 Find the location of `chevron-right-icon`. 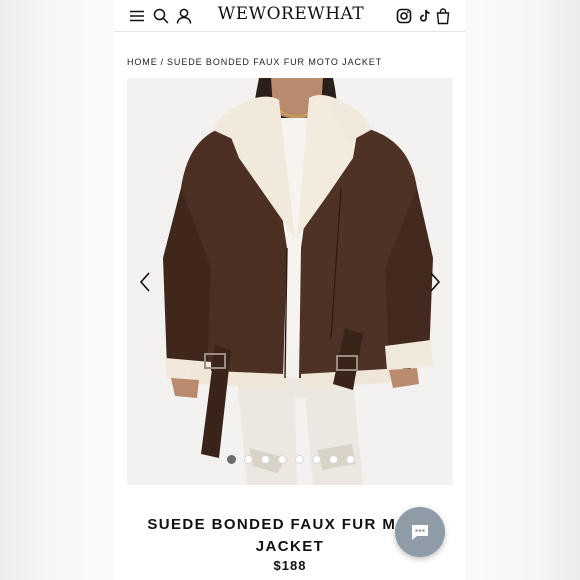

chevron-right-icon is located at coordinates (435, 282).